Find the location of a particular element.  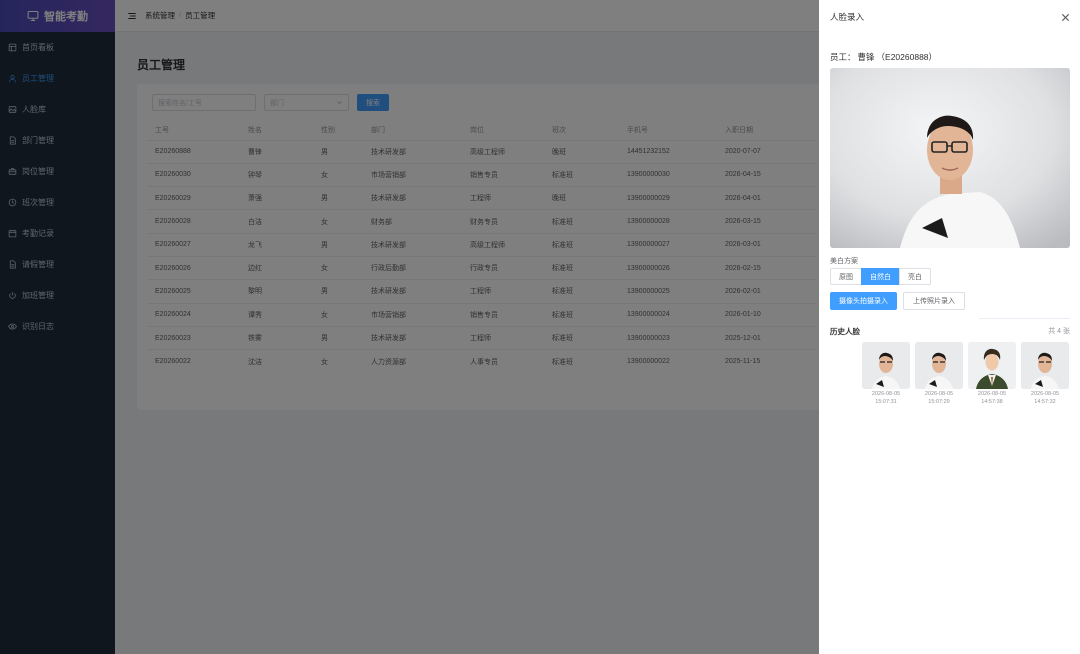

history-face-item: 2026-08-05 15:07:31 is located at coordinates (886, 374).